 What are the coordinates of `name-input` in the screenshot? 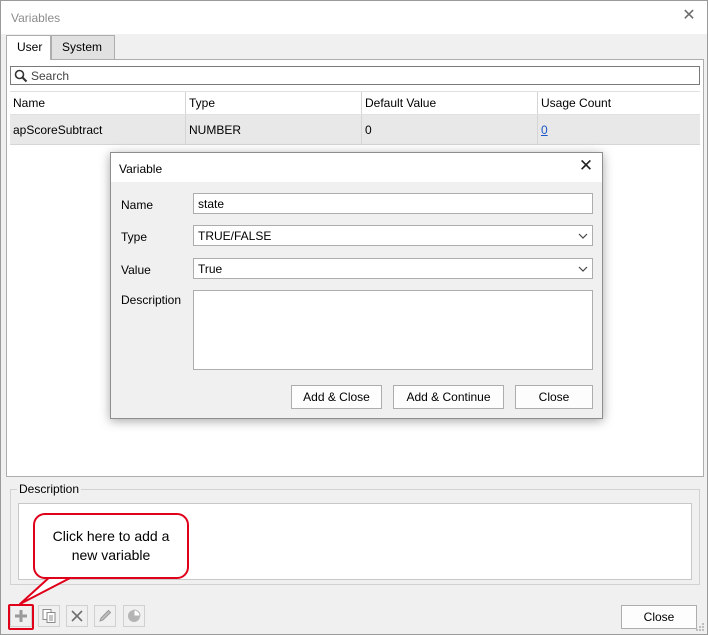 It's located at (395, 203).